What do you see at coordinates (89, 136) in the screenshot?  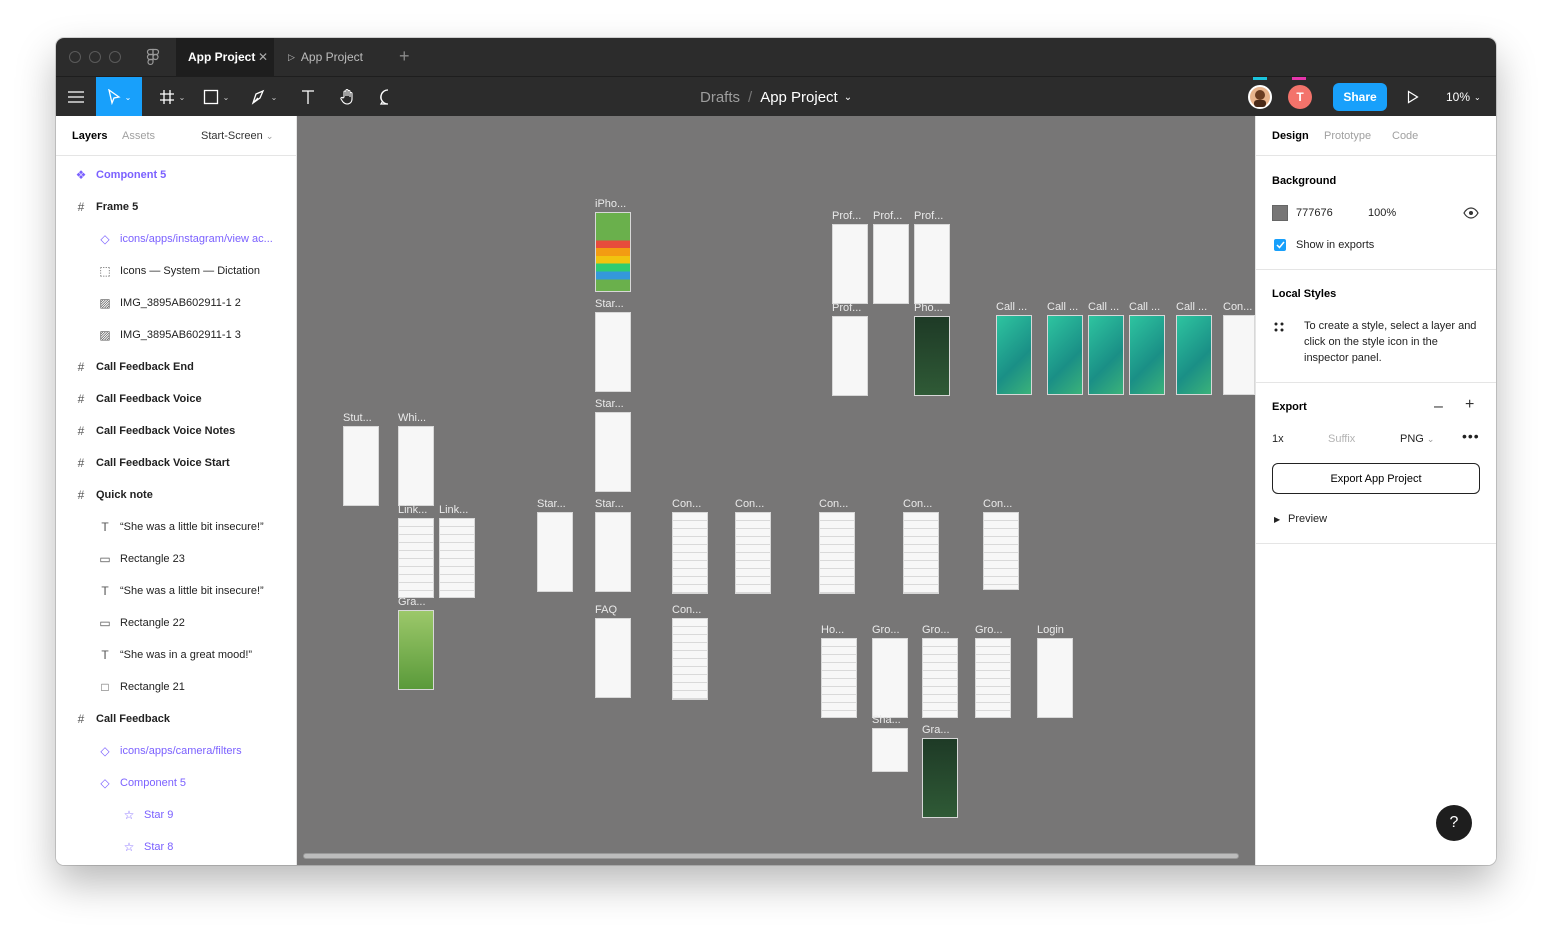 I see `tab-layers: Layers` at bounding box center [89, 136].